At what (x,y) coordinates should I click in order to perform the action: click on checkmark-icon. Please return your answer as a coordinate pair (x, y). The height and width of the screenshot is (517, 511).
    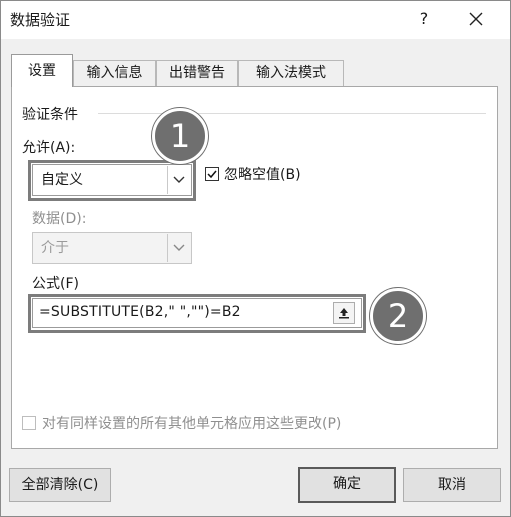
    Looking at the image, I should click on (212, 174).